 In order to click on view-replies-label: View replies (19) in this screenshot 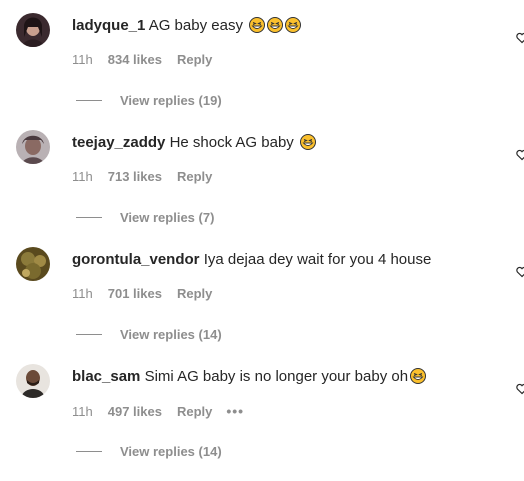, I will do `click(171, 100)`.